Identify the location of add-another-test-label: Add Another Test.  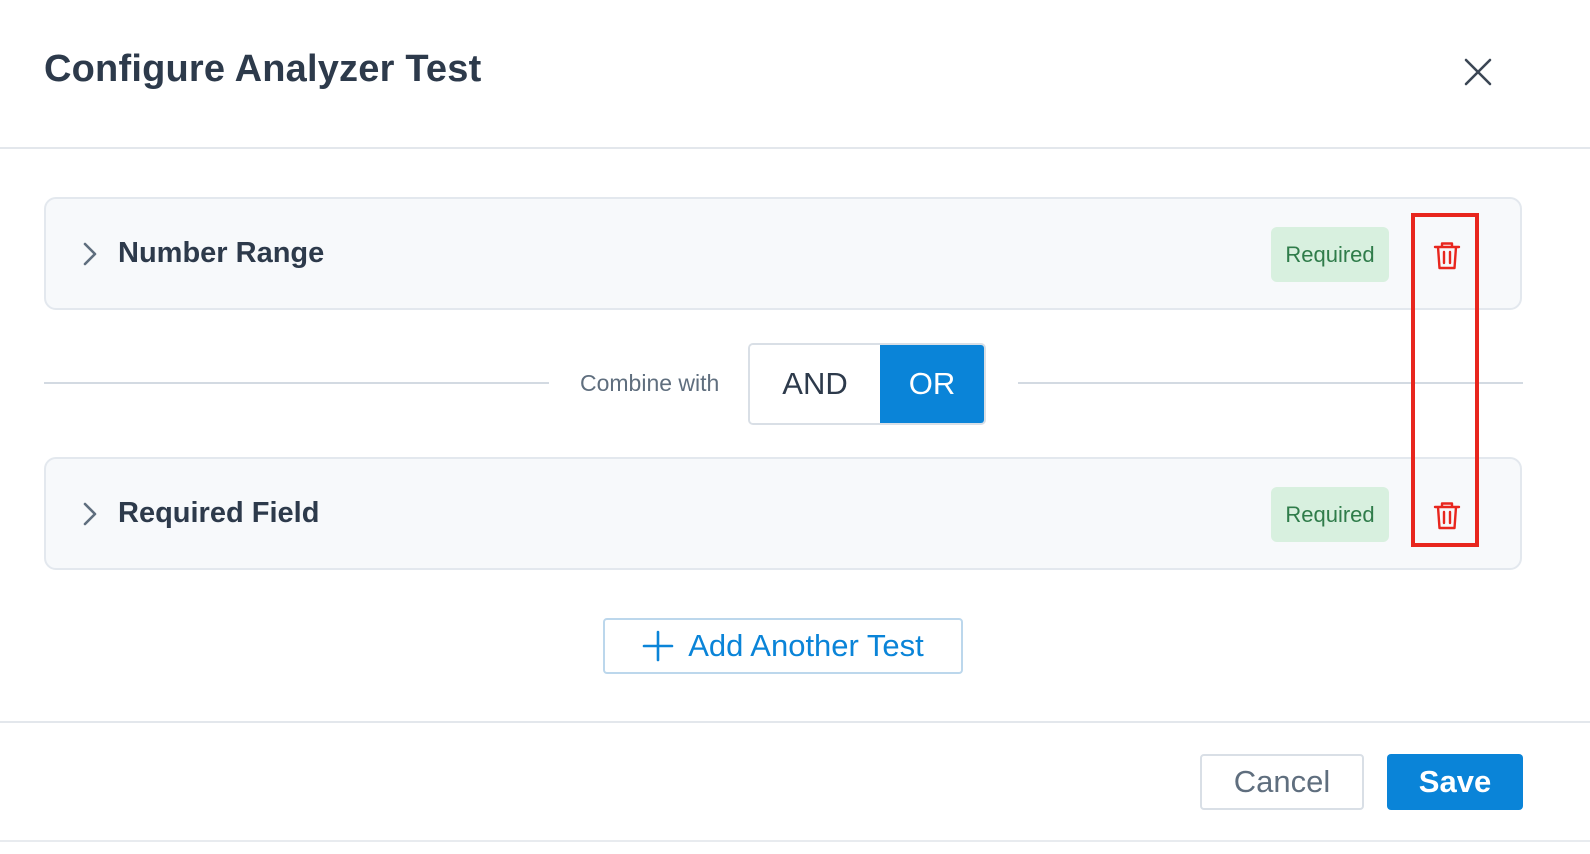
(806, 645).